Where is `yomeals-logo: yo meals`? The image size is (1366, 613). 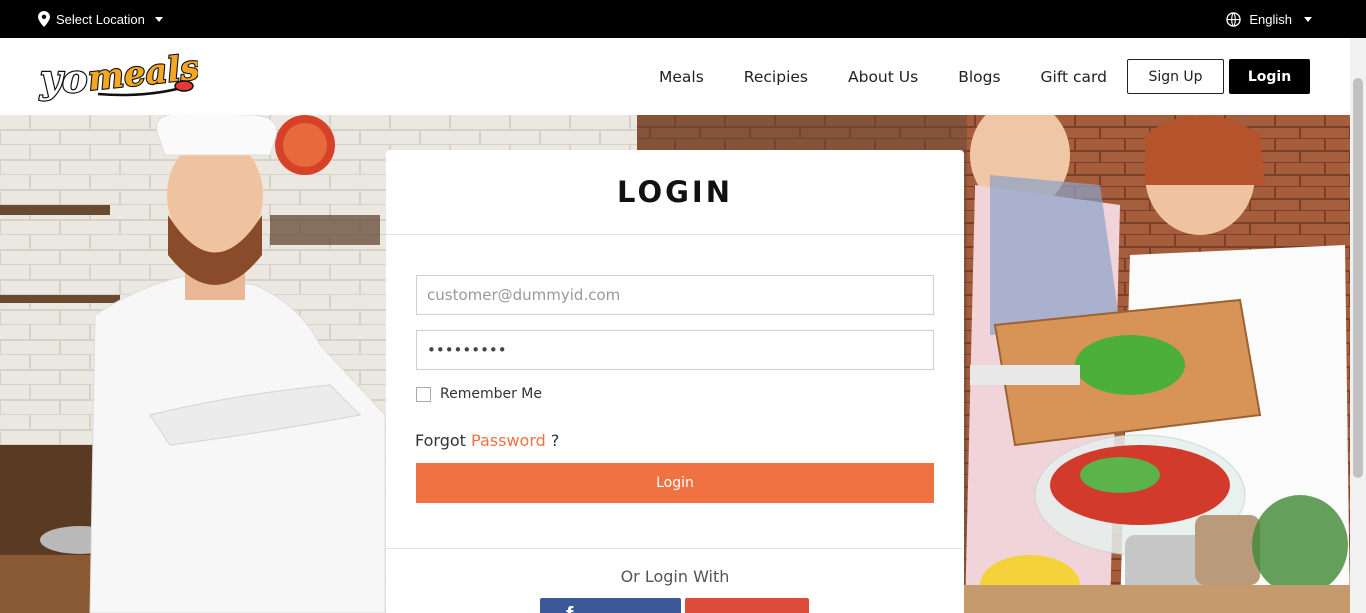 yomeals-logo: yo meals is located at coordinates (120, 77).